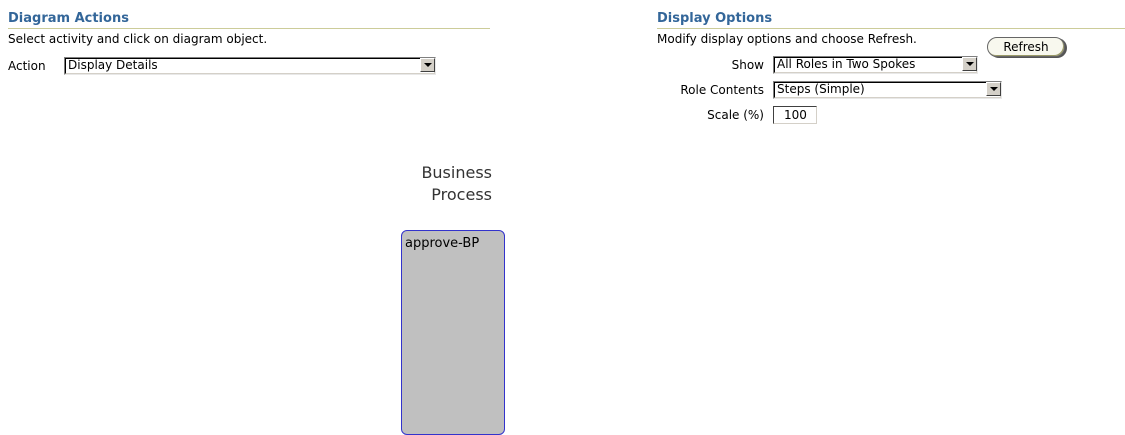 The image size is (1125, 435). I want to click on show-select-value: All Roles in Two Spokes, so click(846, 64).